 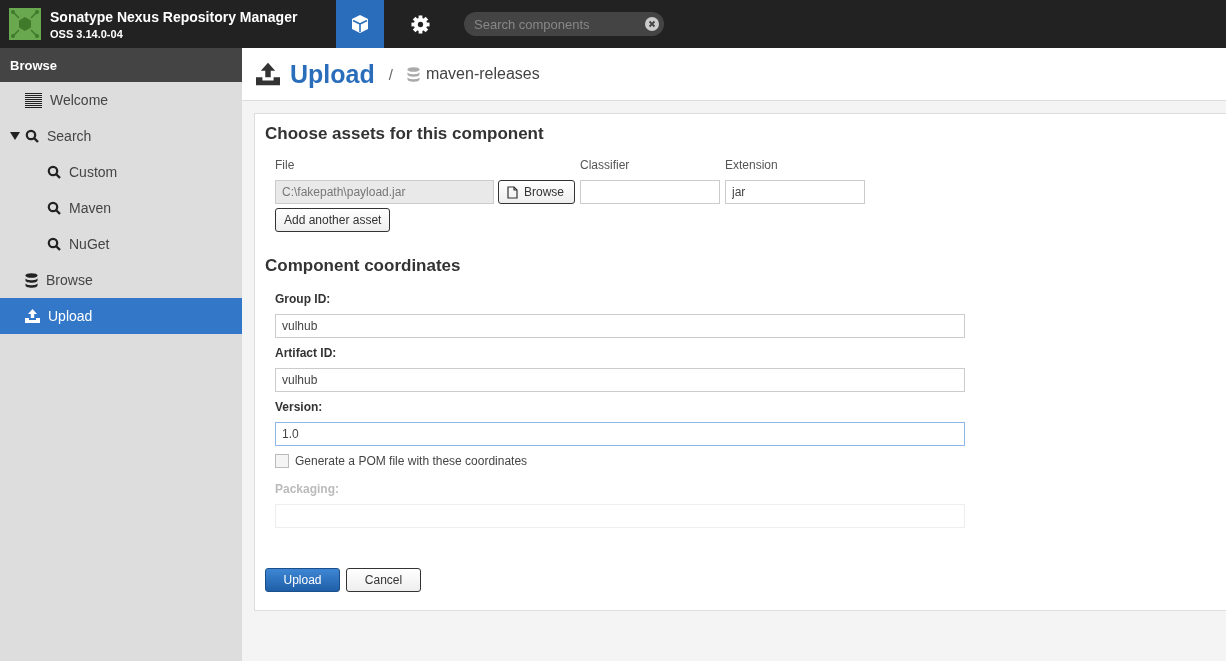 I want to click on column-label: Extension, so click(x=751, y=165).